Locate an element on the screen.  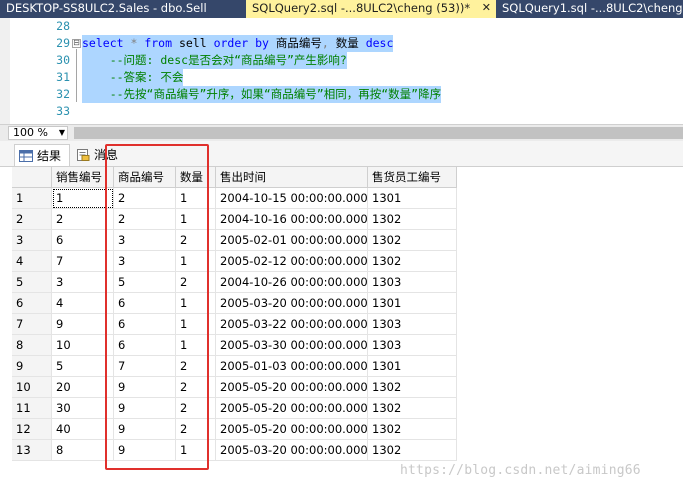
tab-results: 结果 is located at coordinates (42, 155).